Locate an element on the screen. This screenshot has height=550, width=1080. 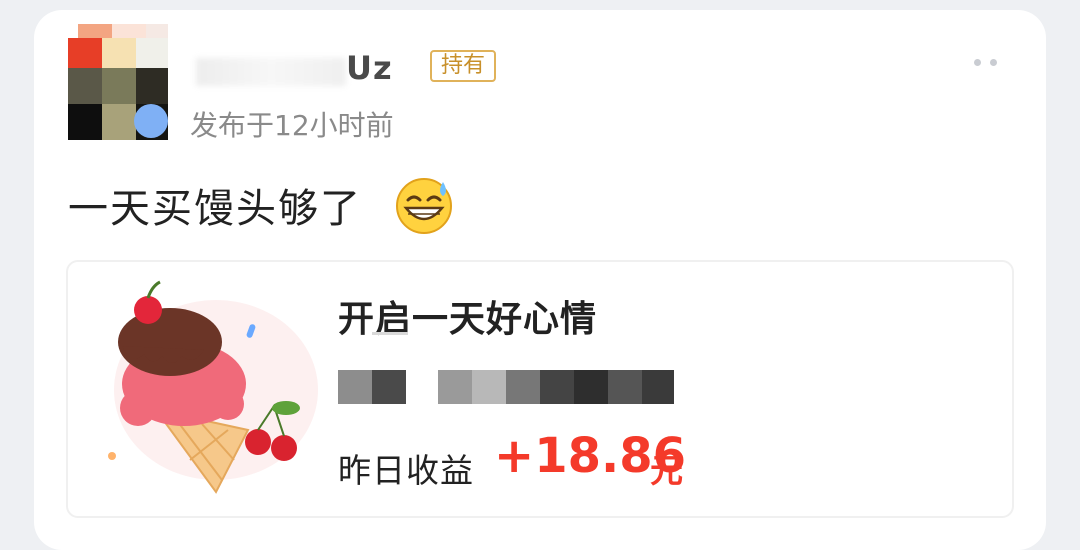
earnings-unit: 元 is located at coordinates (666, 470).